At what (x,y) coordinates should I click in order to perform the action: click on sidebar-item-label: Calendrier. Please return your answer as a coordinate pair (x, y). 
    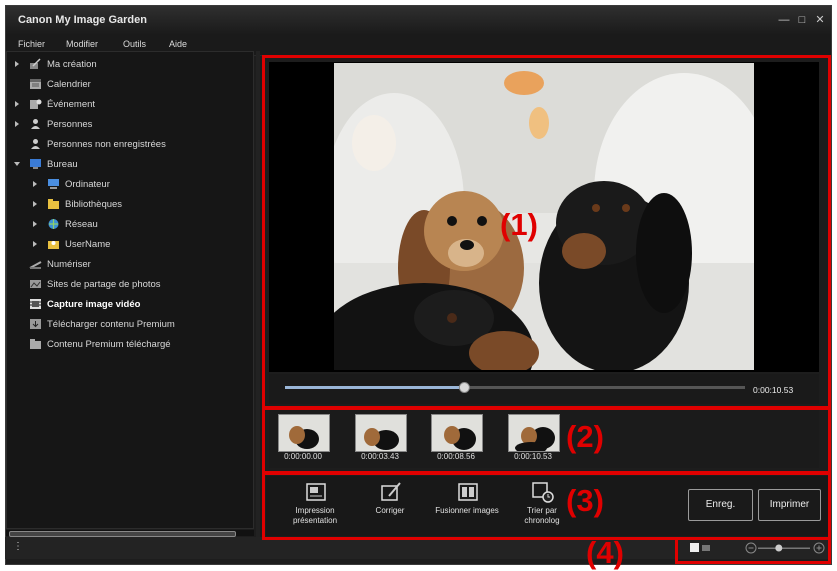
    Looking at the image, I should click on (69, 84).